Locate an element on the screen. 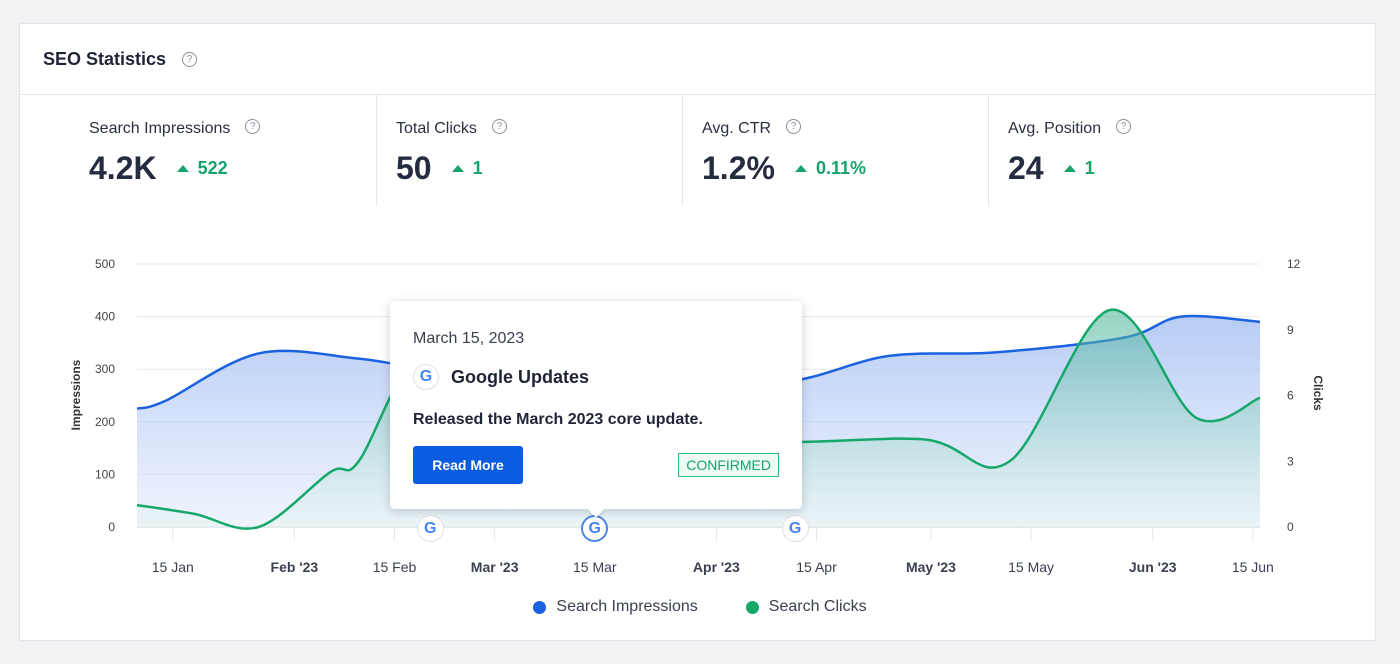 The width and height of the screenshot is (1400, 664). confirmed-badge: CONFIRMED is located at coordinates (728, 465).